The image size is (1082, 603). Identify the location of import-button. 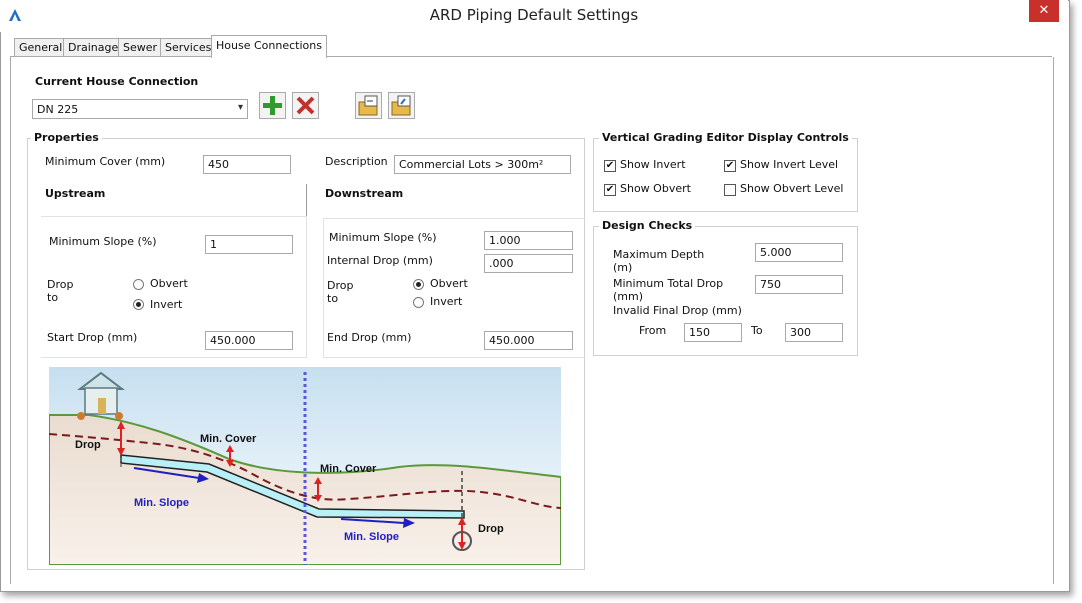
(368, 105).